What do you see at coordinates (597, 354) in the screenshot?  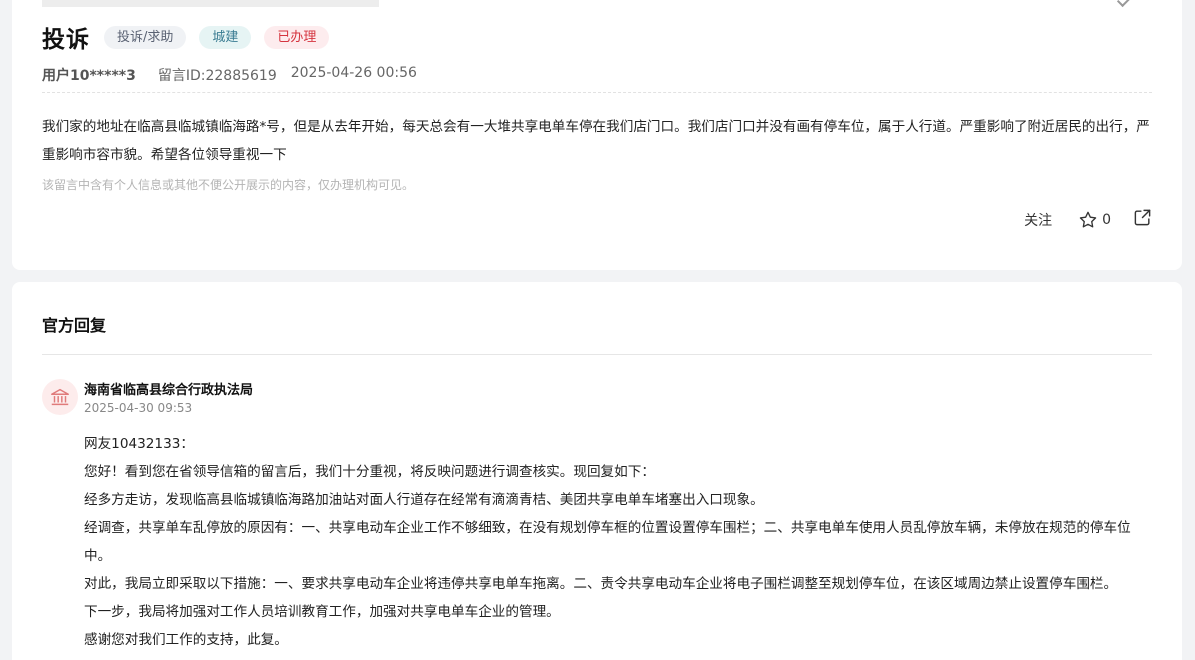 I see `section-divider` at bounding box center [597, 354].